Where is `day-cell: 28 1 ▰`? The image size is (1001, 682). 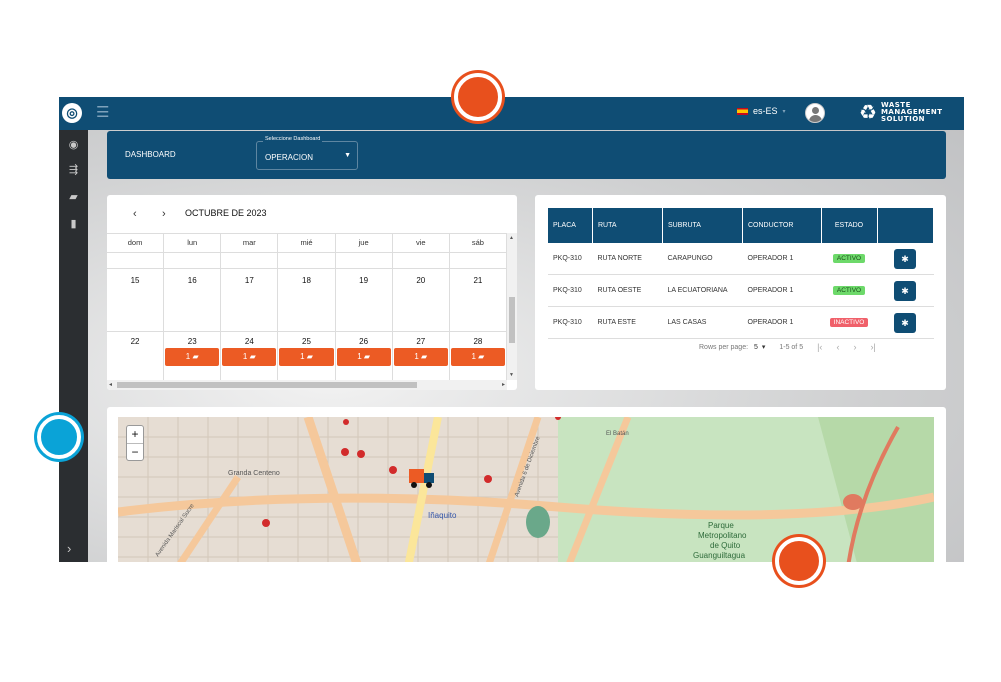
day-cell: 28 1 ▰ is located at coordinates (478, 356).